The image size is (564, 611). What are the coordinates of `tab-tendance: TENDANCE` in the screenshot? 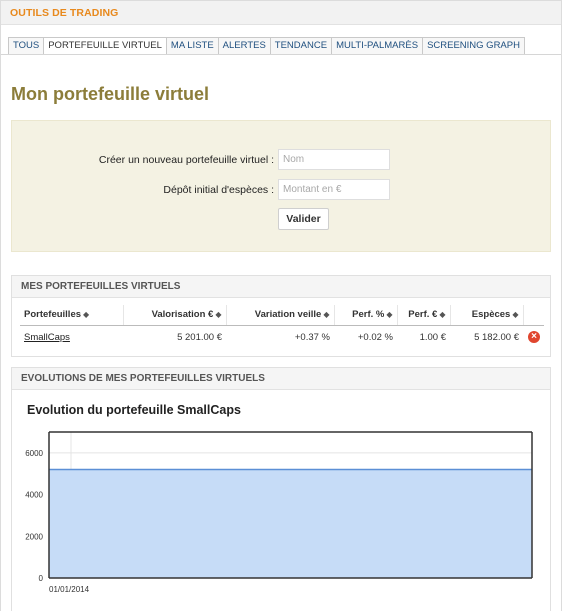 It's located at (300, 46).